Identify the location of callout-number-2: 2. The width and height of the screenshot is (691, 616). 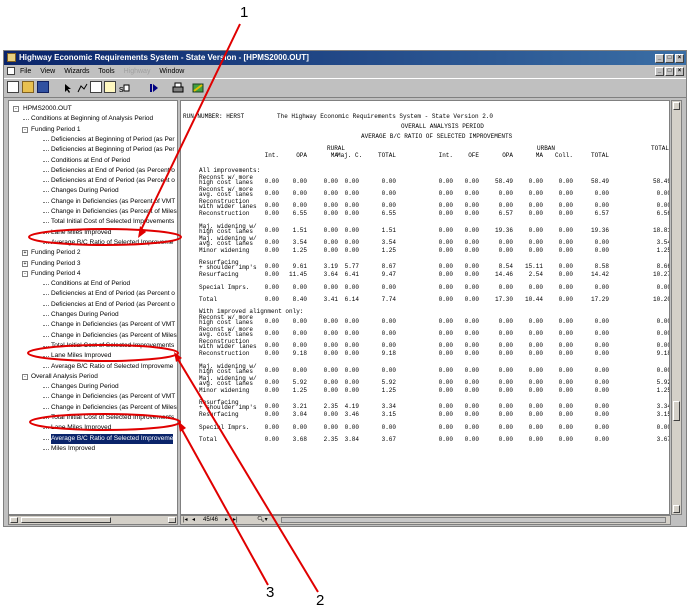
(320, 600).